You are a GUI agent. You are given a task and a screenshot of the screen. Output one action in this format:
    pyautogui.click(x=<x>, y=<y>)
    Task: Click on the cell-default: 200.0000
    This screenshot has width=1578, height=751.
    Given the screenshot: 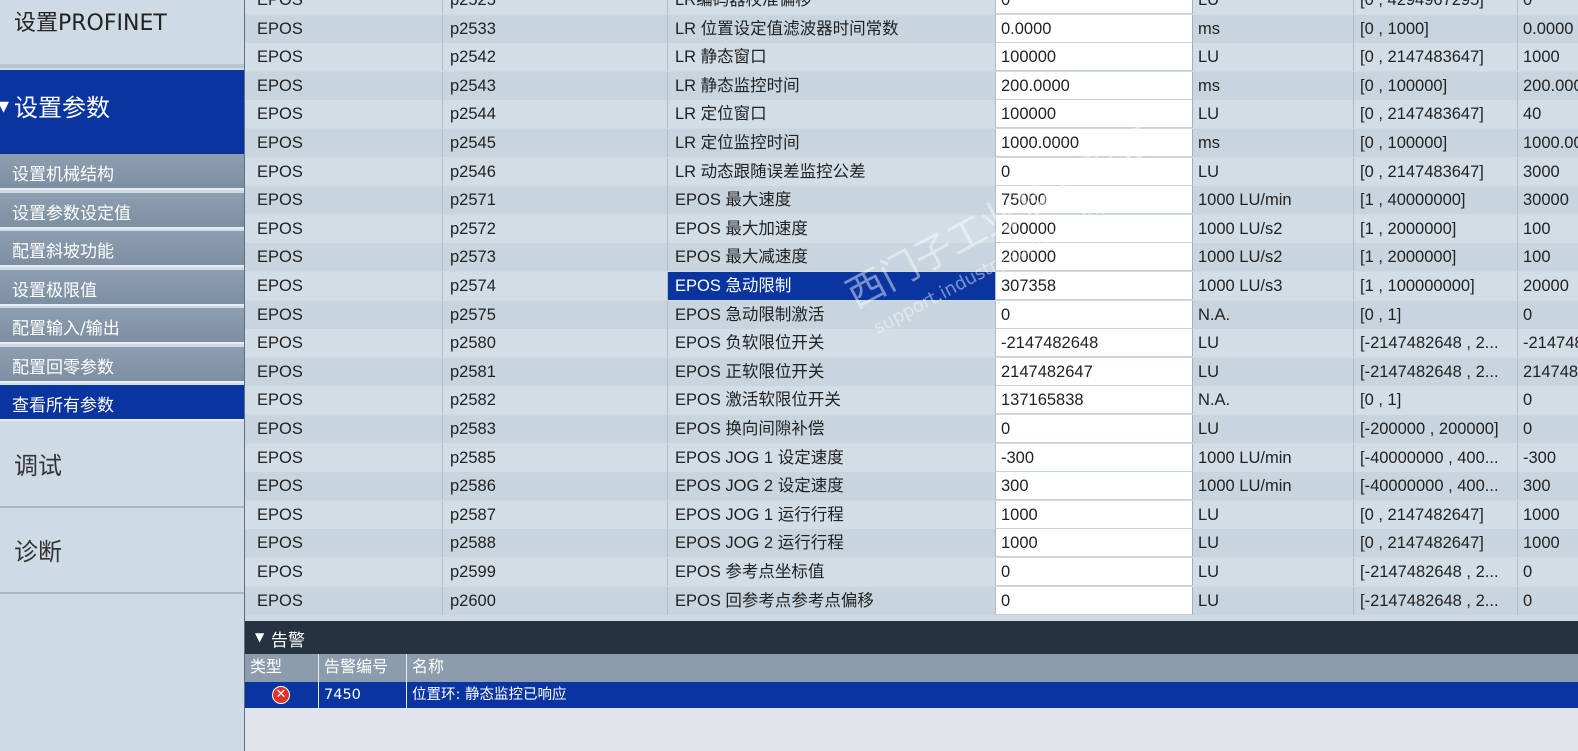 What is the action you would take?
    pyautogui.click(x=1550, y=85)
    